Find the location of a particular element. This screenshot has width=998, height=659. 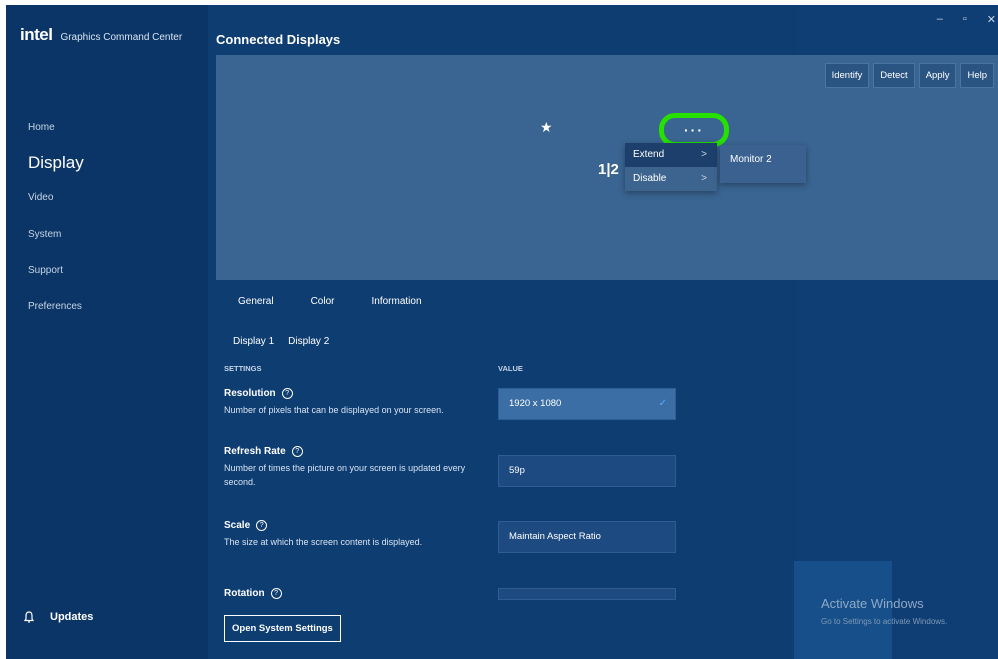

tab-information: Information is located at coordinates (396, 301).